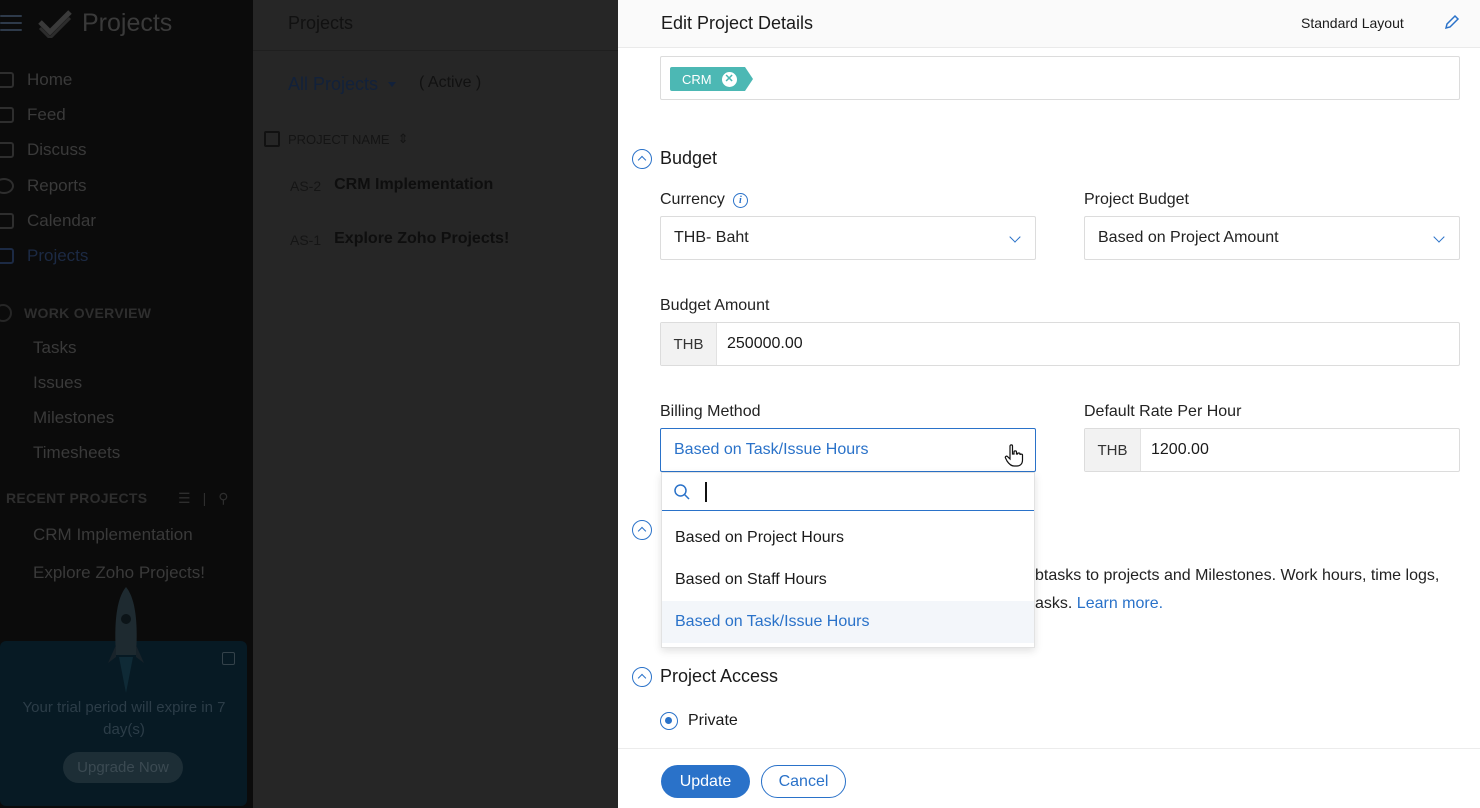 The height and width of the screenshot is (808, 1480). Describe the element at coordinates (7, 186) in the screenshot. I see `reports-icon` at that location.